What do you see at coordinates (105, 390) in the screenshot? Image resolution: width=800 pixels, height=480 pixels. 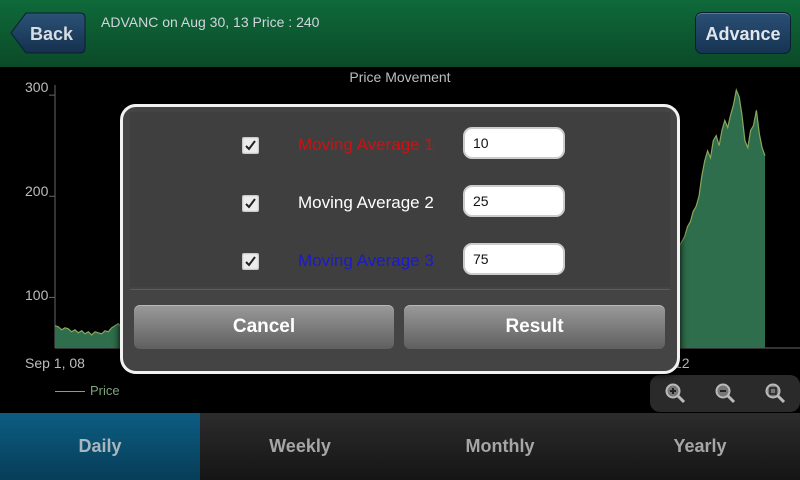 I see `legend-label: Price` at bounding box center [105, 390].